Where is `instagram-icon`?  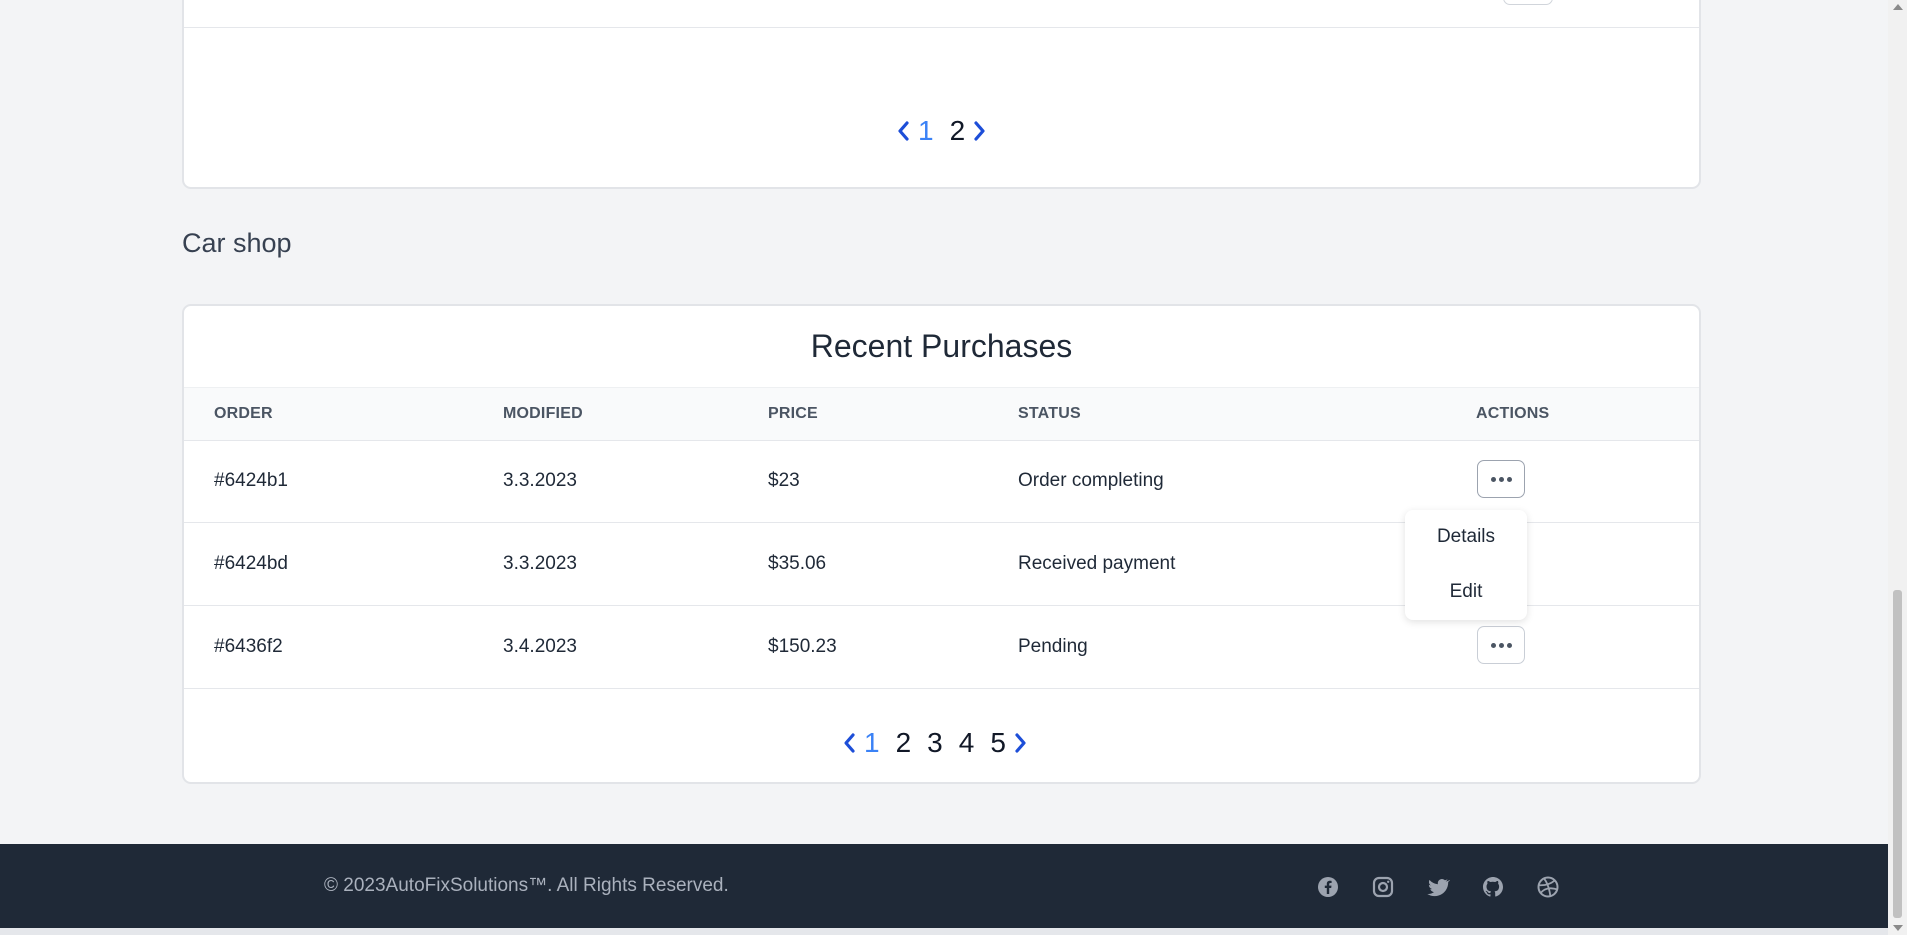 instagram-icon is located at coordinates (1383, 887).